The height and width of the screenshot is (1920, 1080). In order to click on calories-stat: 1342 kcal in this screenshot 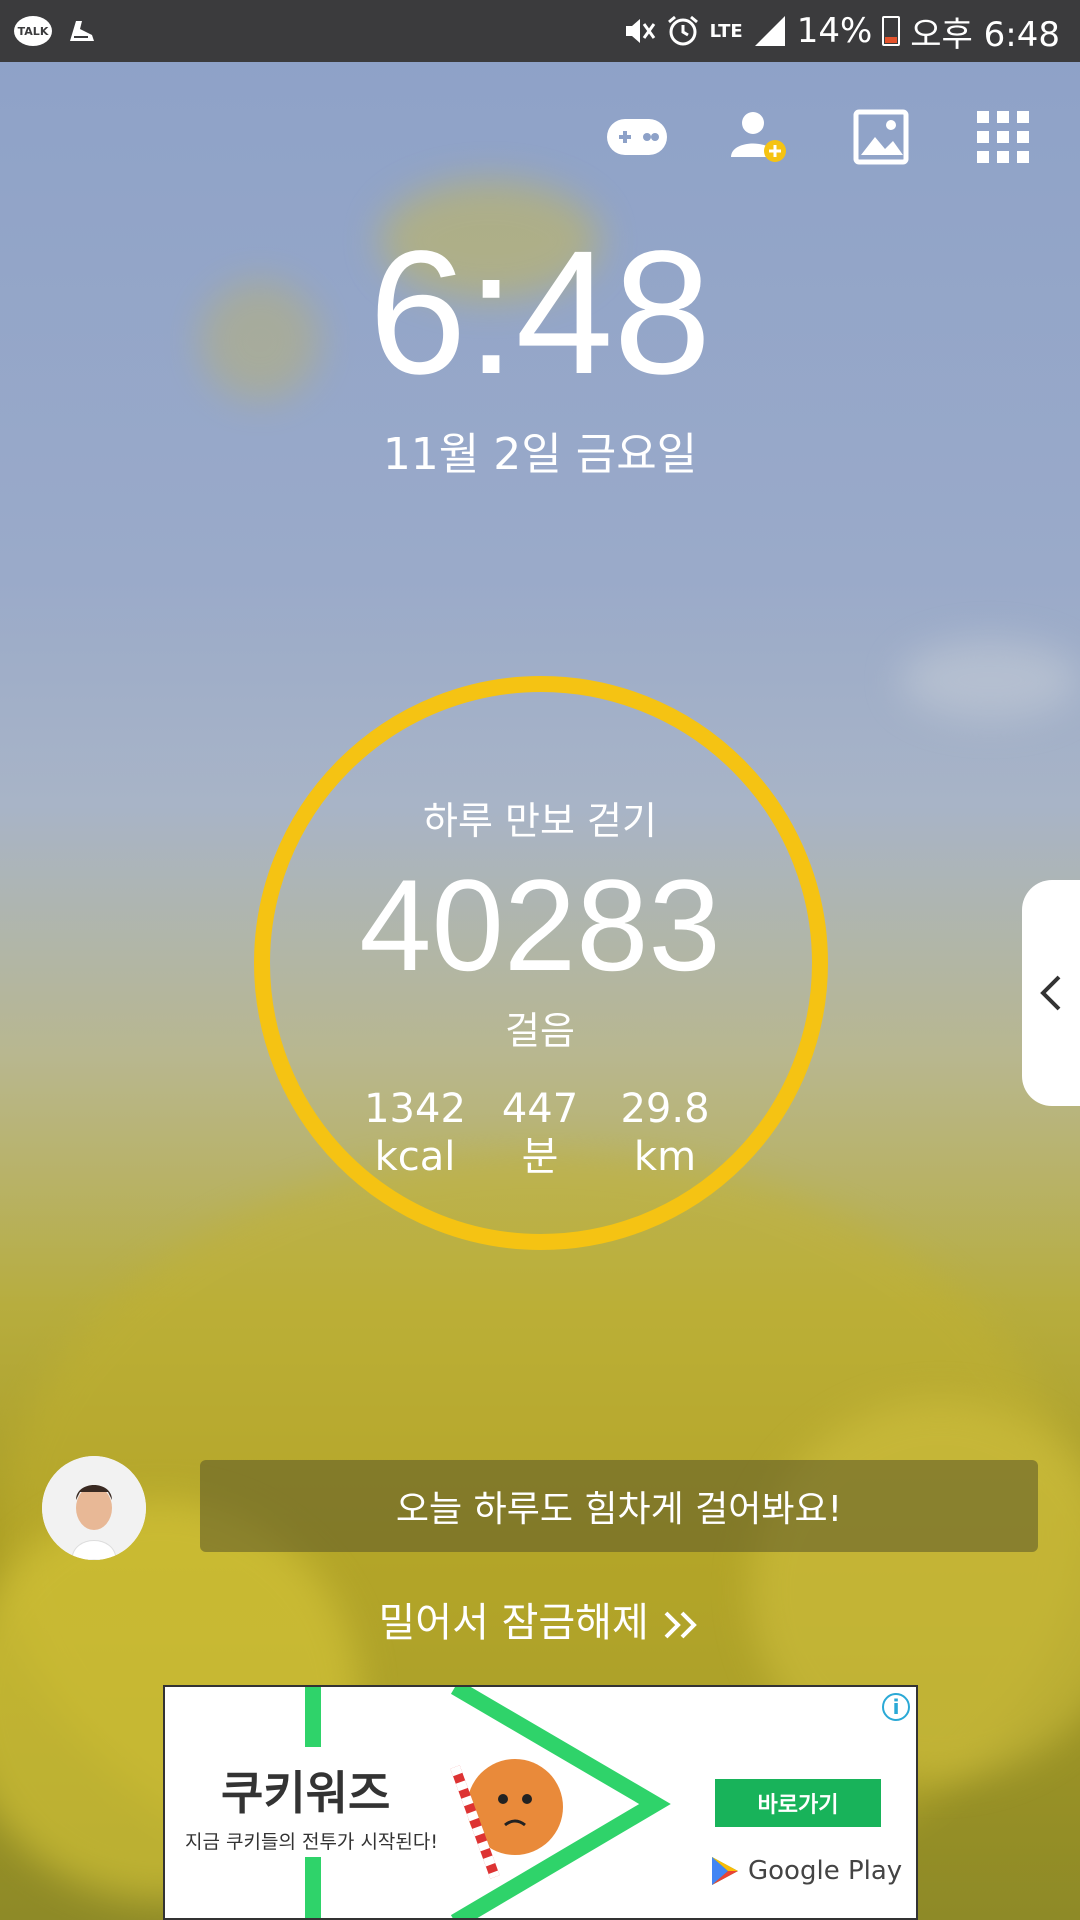, I will do `click(415, 1133)`.